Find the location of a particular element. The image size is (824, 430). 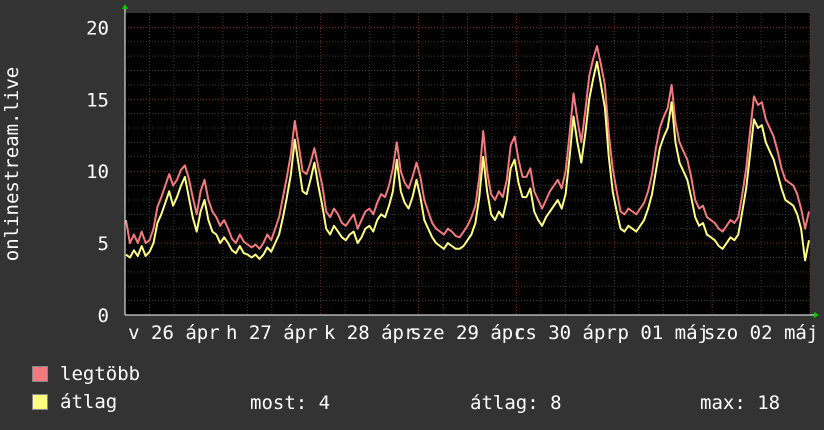

x-tick-label: k 28 ápr is located at coordinates (370, 333).